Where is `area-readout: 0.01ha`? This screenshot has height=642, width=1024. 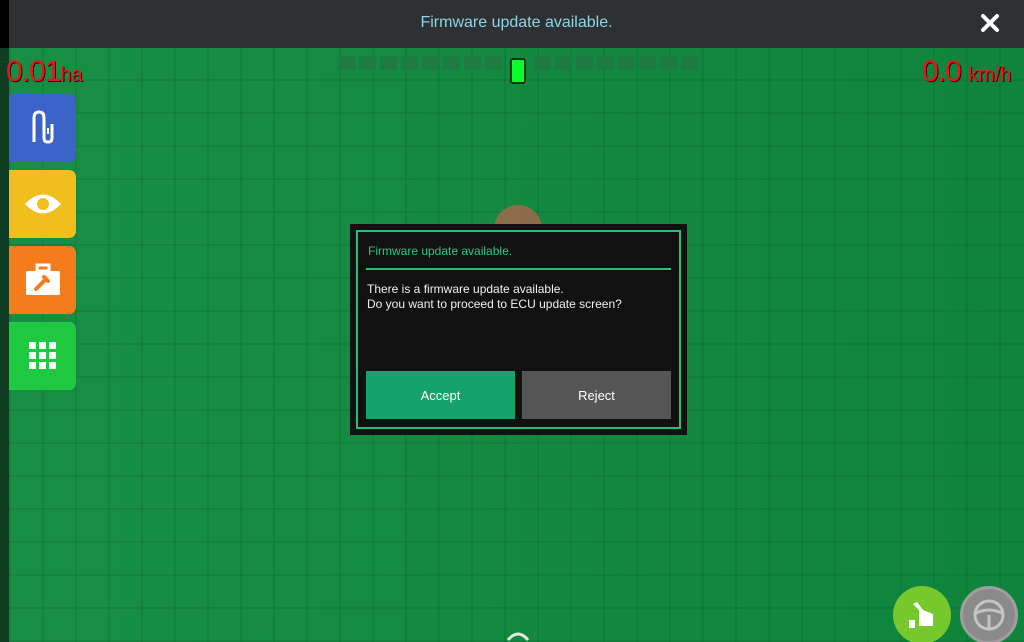
area-readout: 0.01ha is located at coordinates (44, 72).